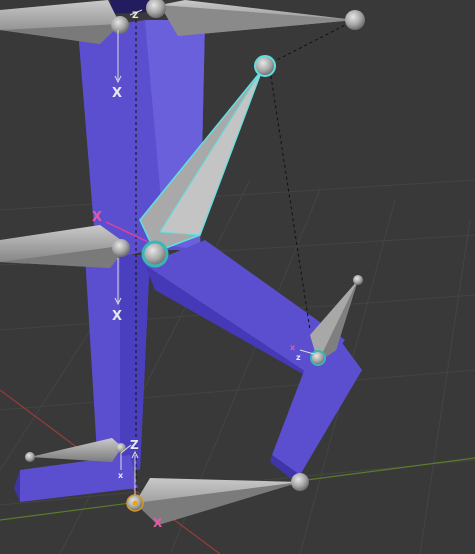 The image size is (475, 554). What do you see at coordinates (76, 450) in the screenshot?
I see `bone-foot-left` at bounding box center [76, 450].